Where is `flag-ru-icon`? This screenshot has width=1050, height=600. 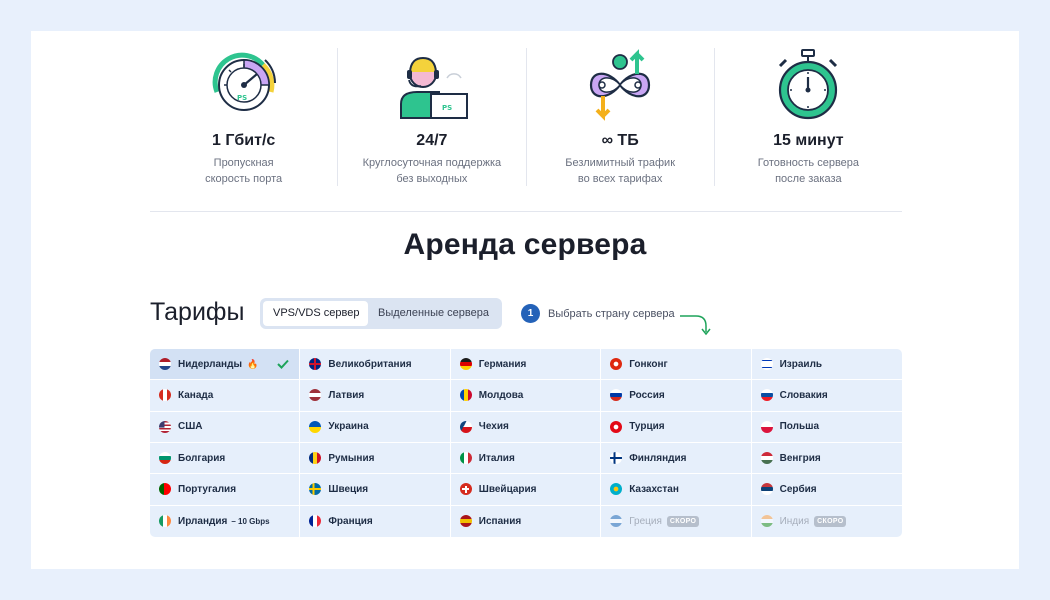 flag-ru-icon is located at coordinates (616, 395).